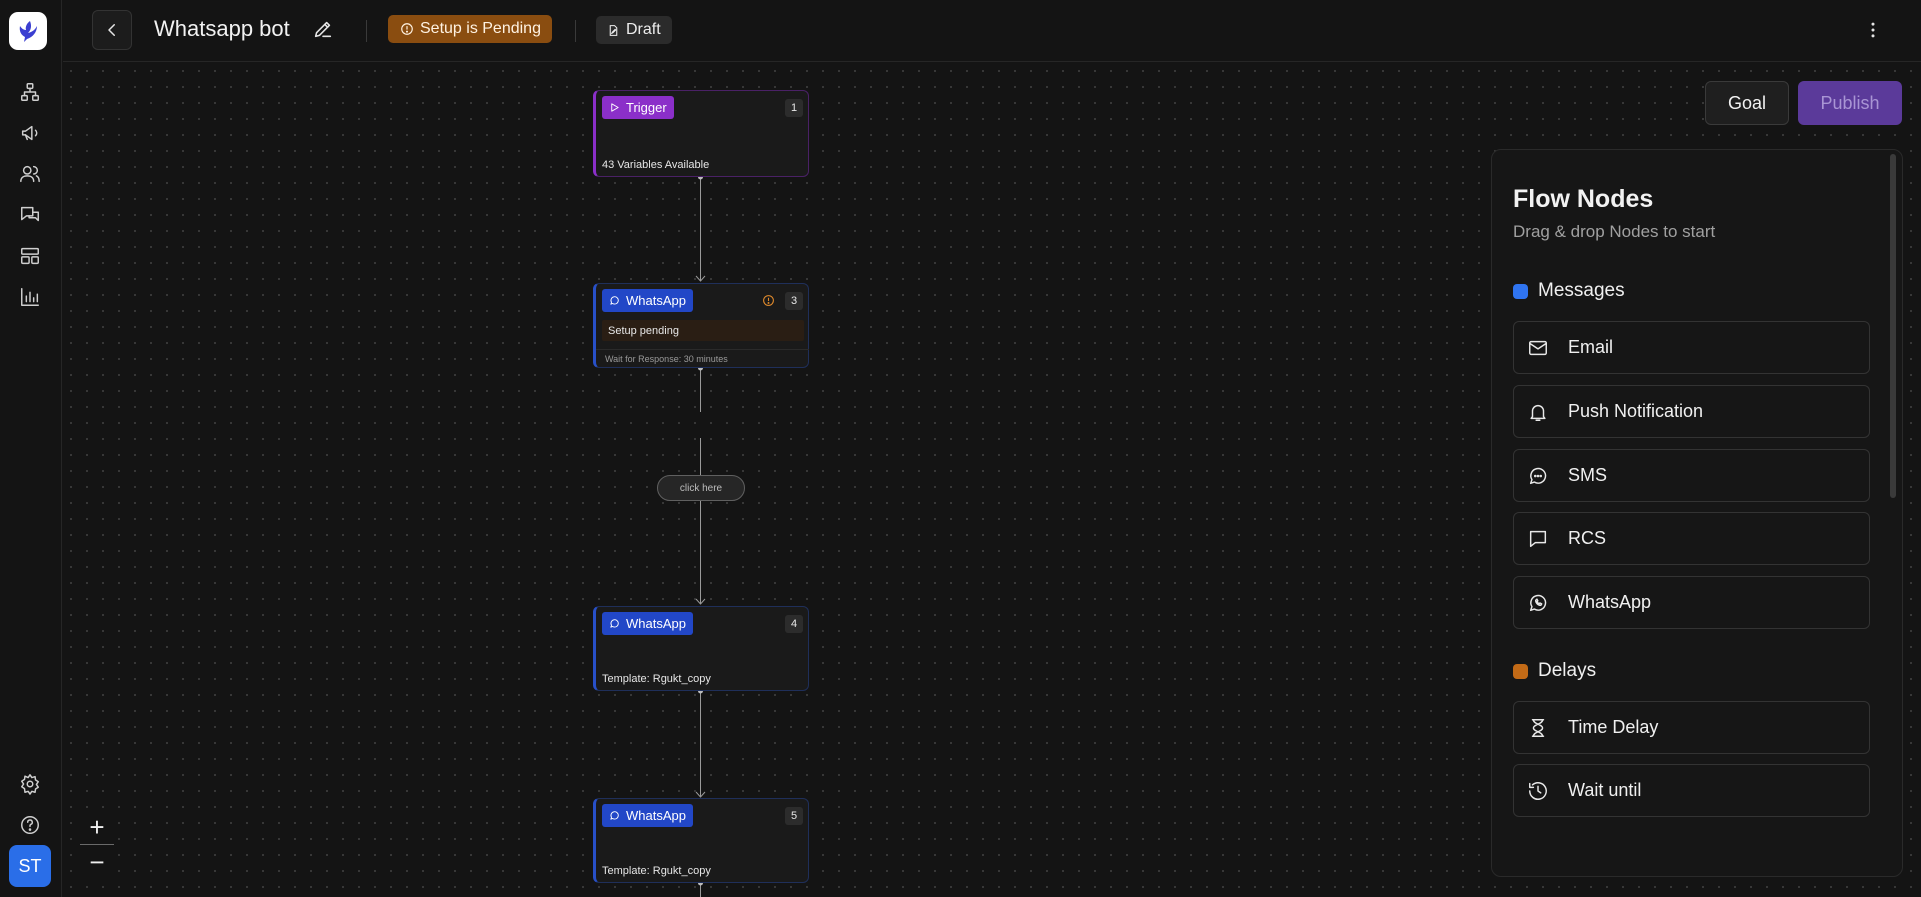 The image size is (1921, 897). What do you see at coordinates (1873, 30) in the screenshot?
I see `more-options-icon` at bounding box center [1873, 30].